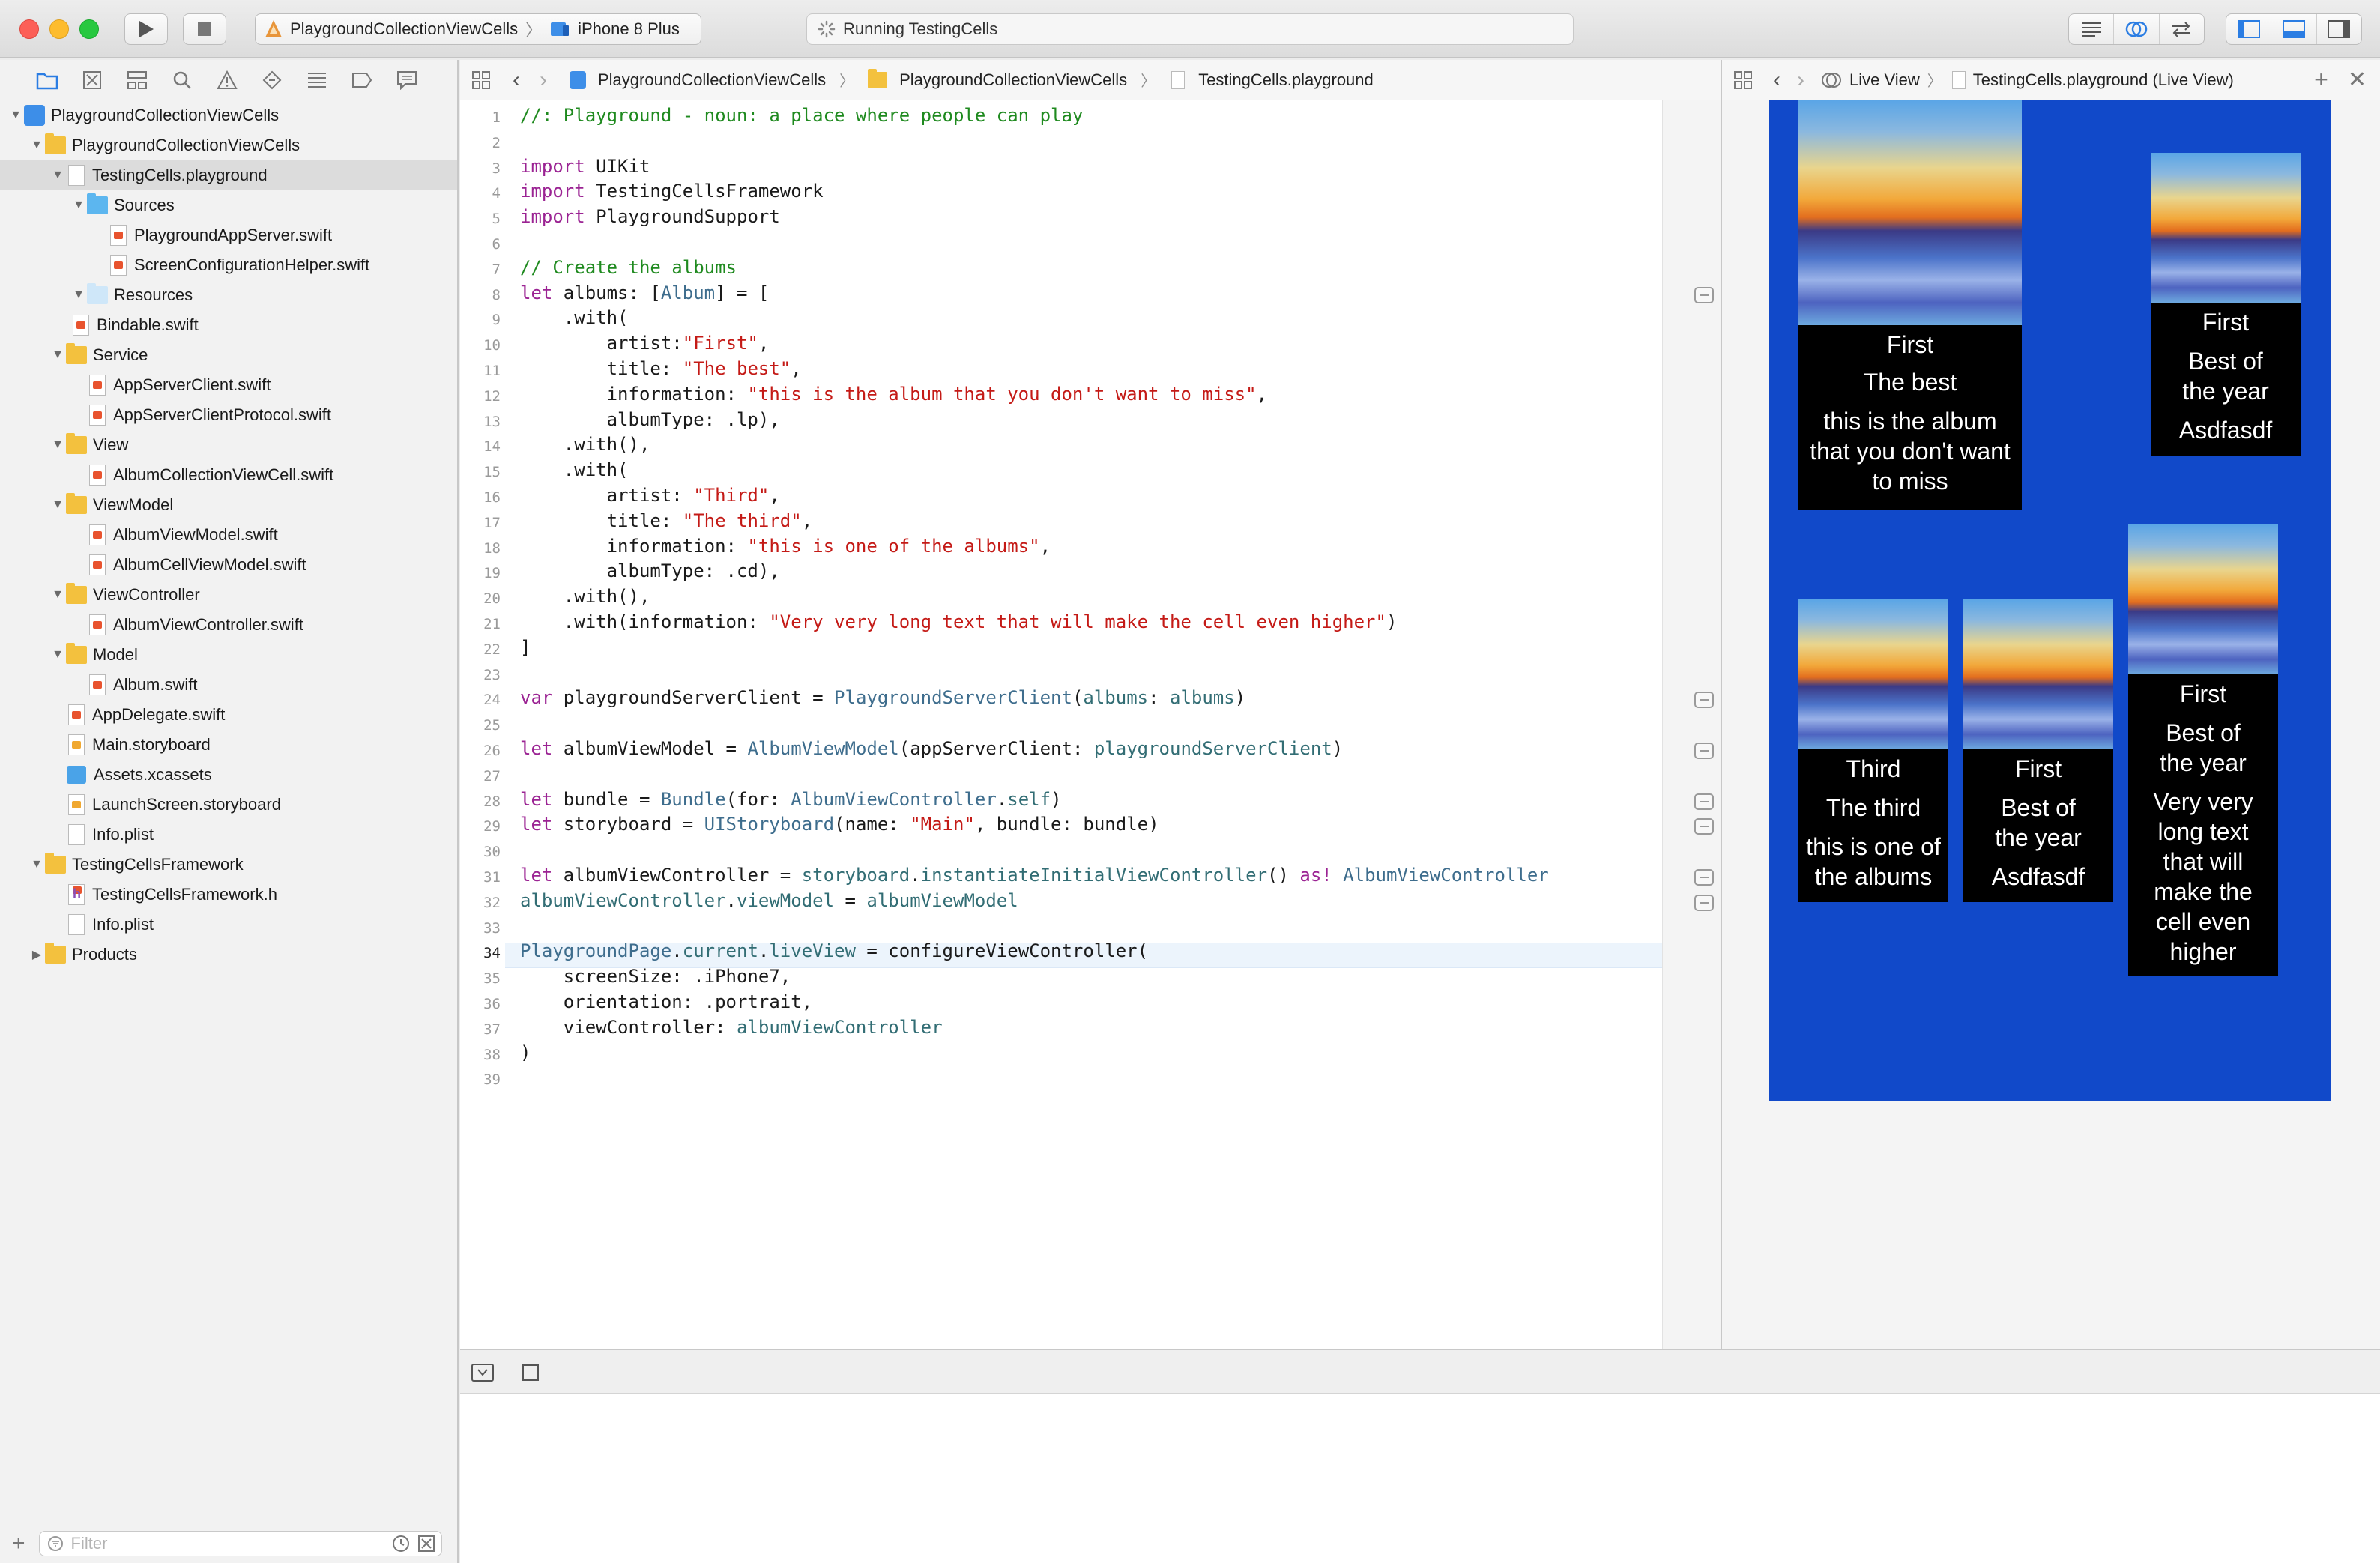  I want to click on tree-row: ▶ Products, so click(228, 955).